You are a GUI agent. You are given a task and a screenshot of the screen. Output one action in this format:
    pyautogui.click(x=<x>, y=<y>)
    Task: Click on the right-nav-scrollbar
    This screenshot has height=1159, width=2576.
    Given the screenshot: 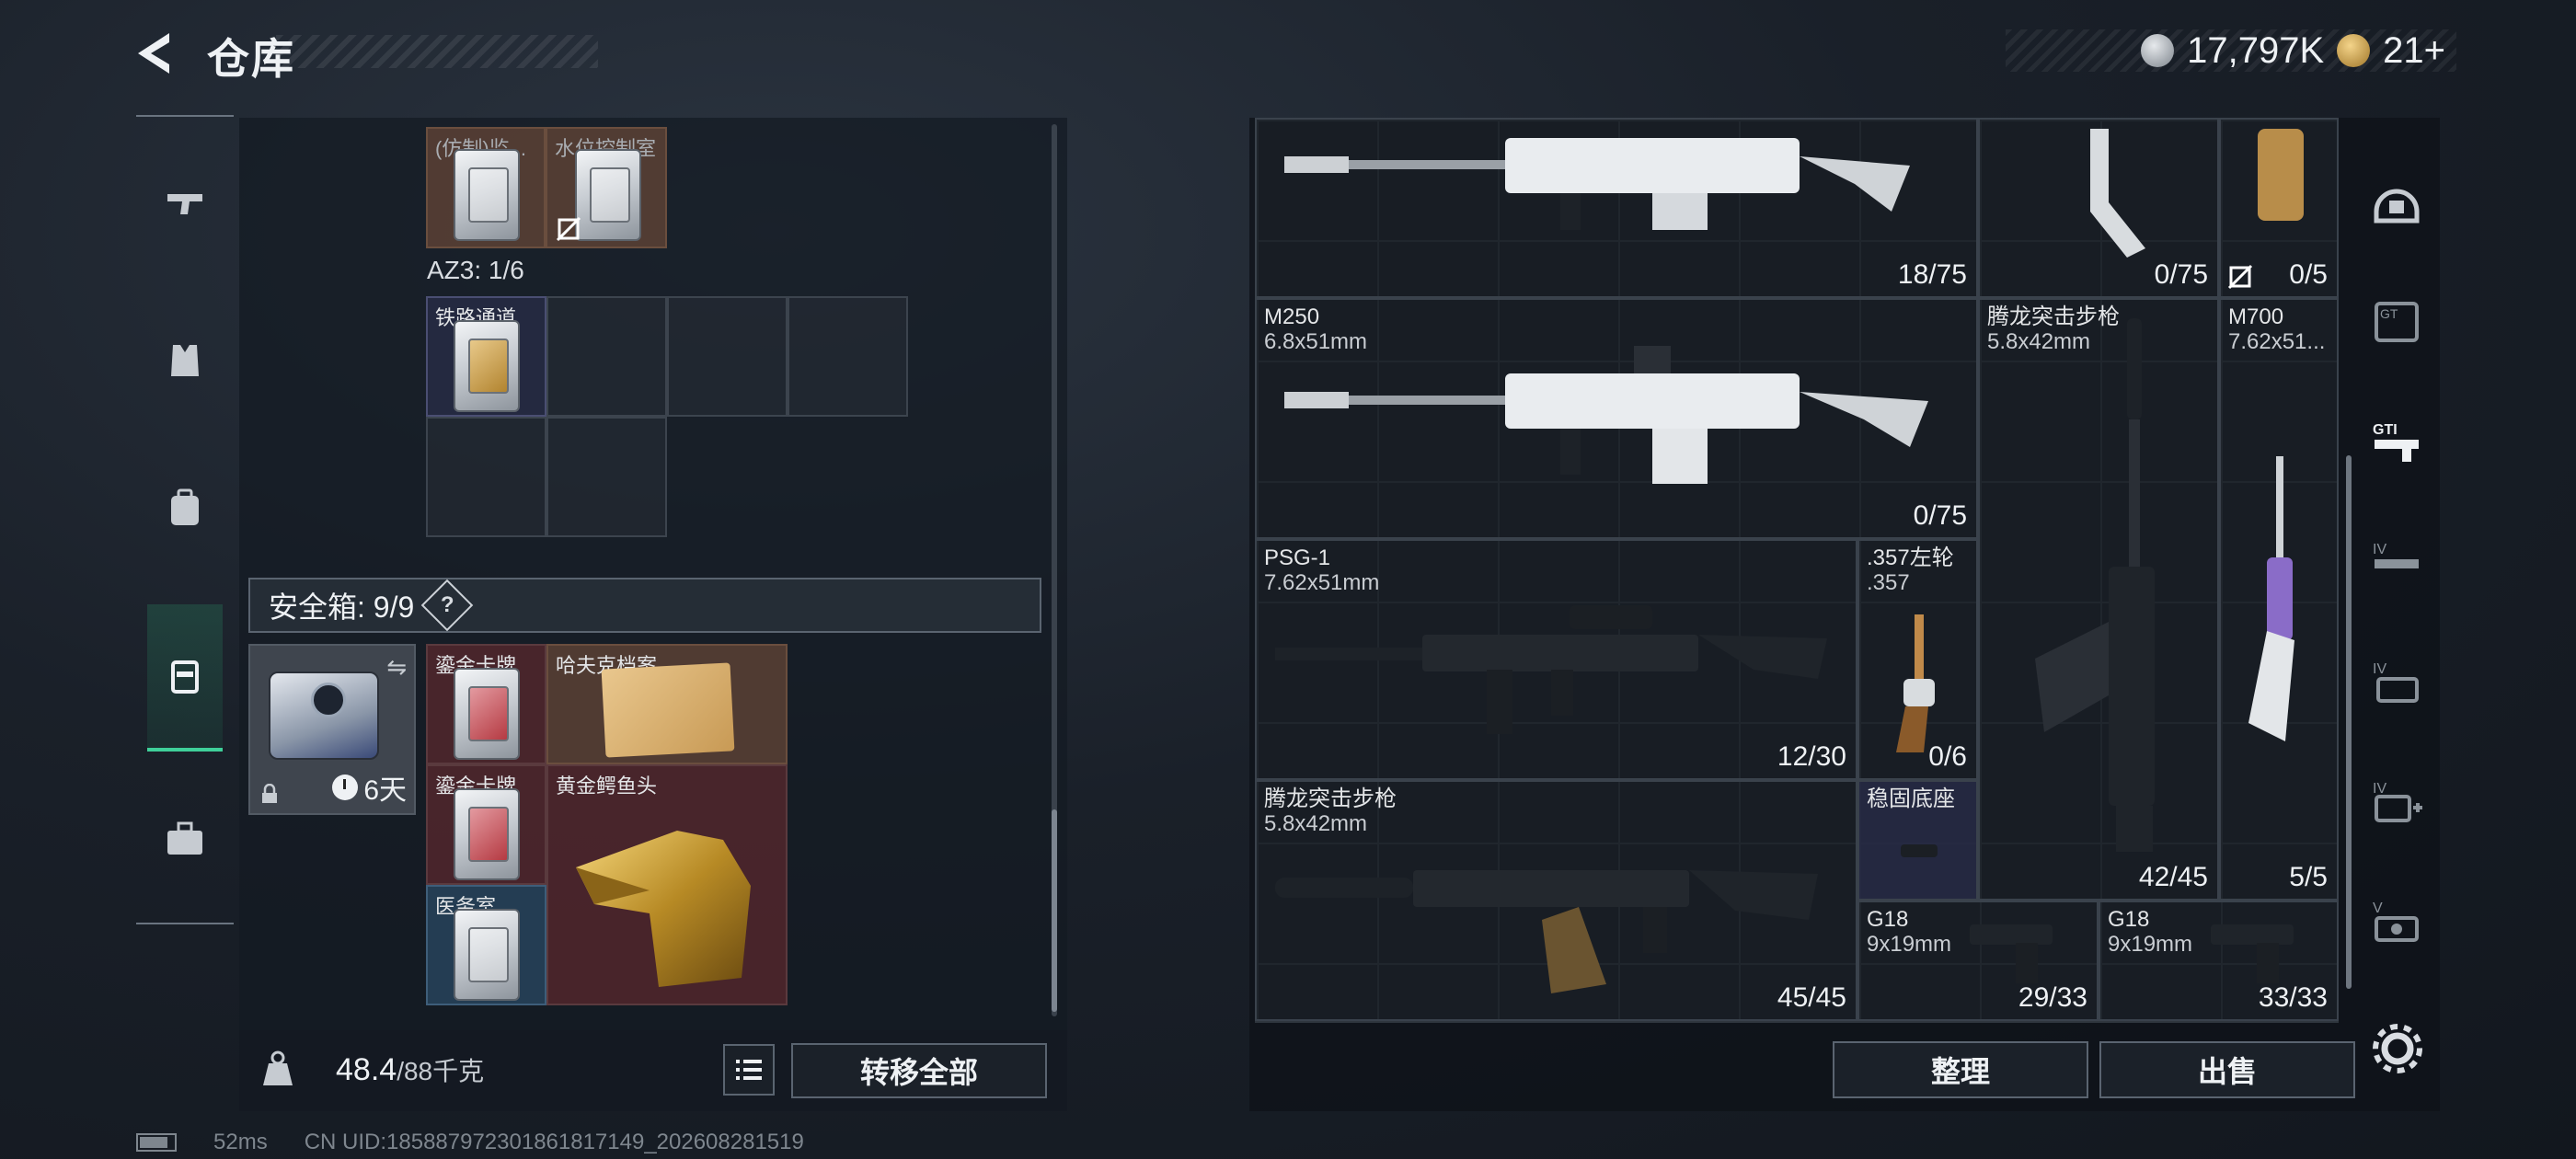 What is the action you would take?
    pyautogui.click(x=2349, y=722)
    